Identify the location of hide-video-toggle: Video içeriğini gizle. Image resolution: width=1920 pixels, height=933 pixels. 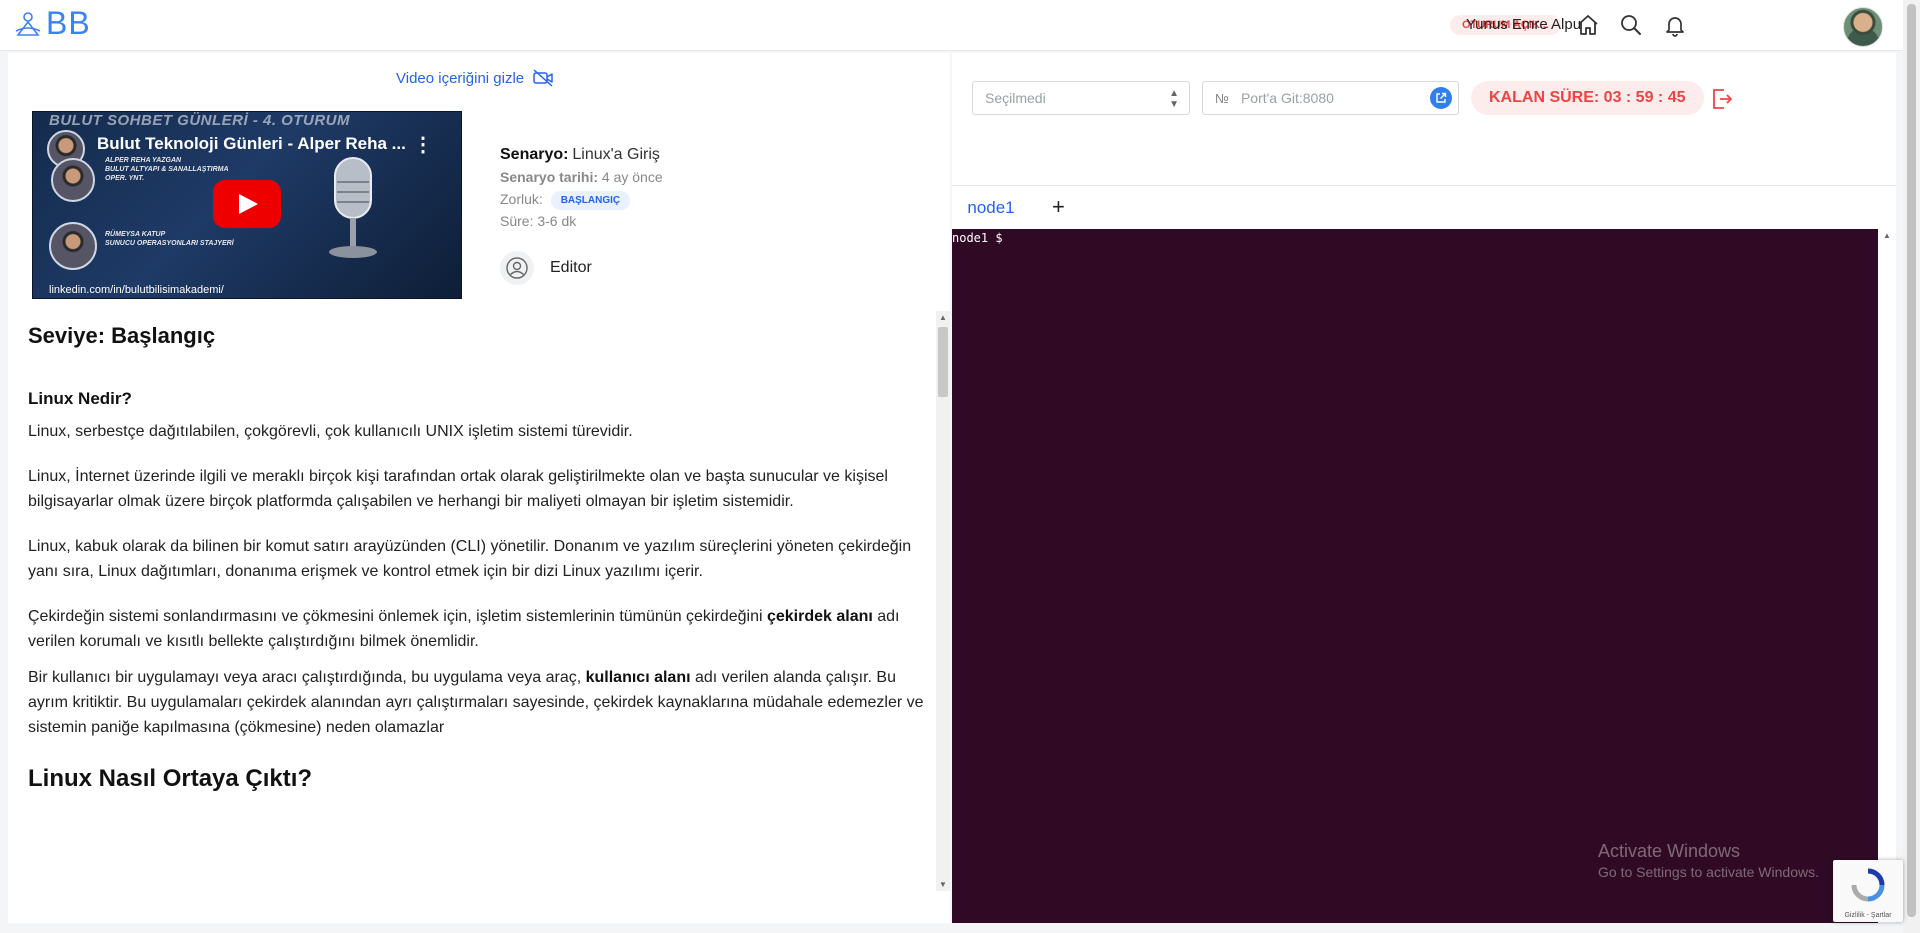
(475, 78).